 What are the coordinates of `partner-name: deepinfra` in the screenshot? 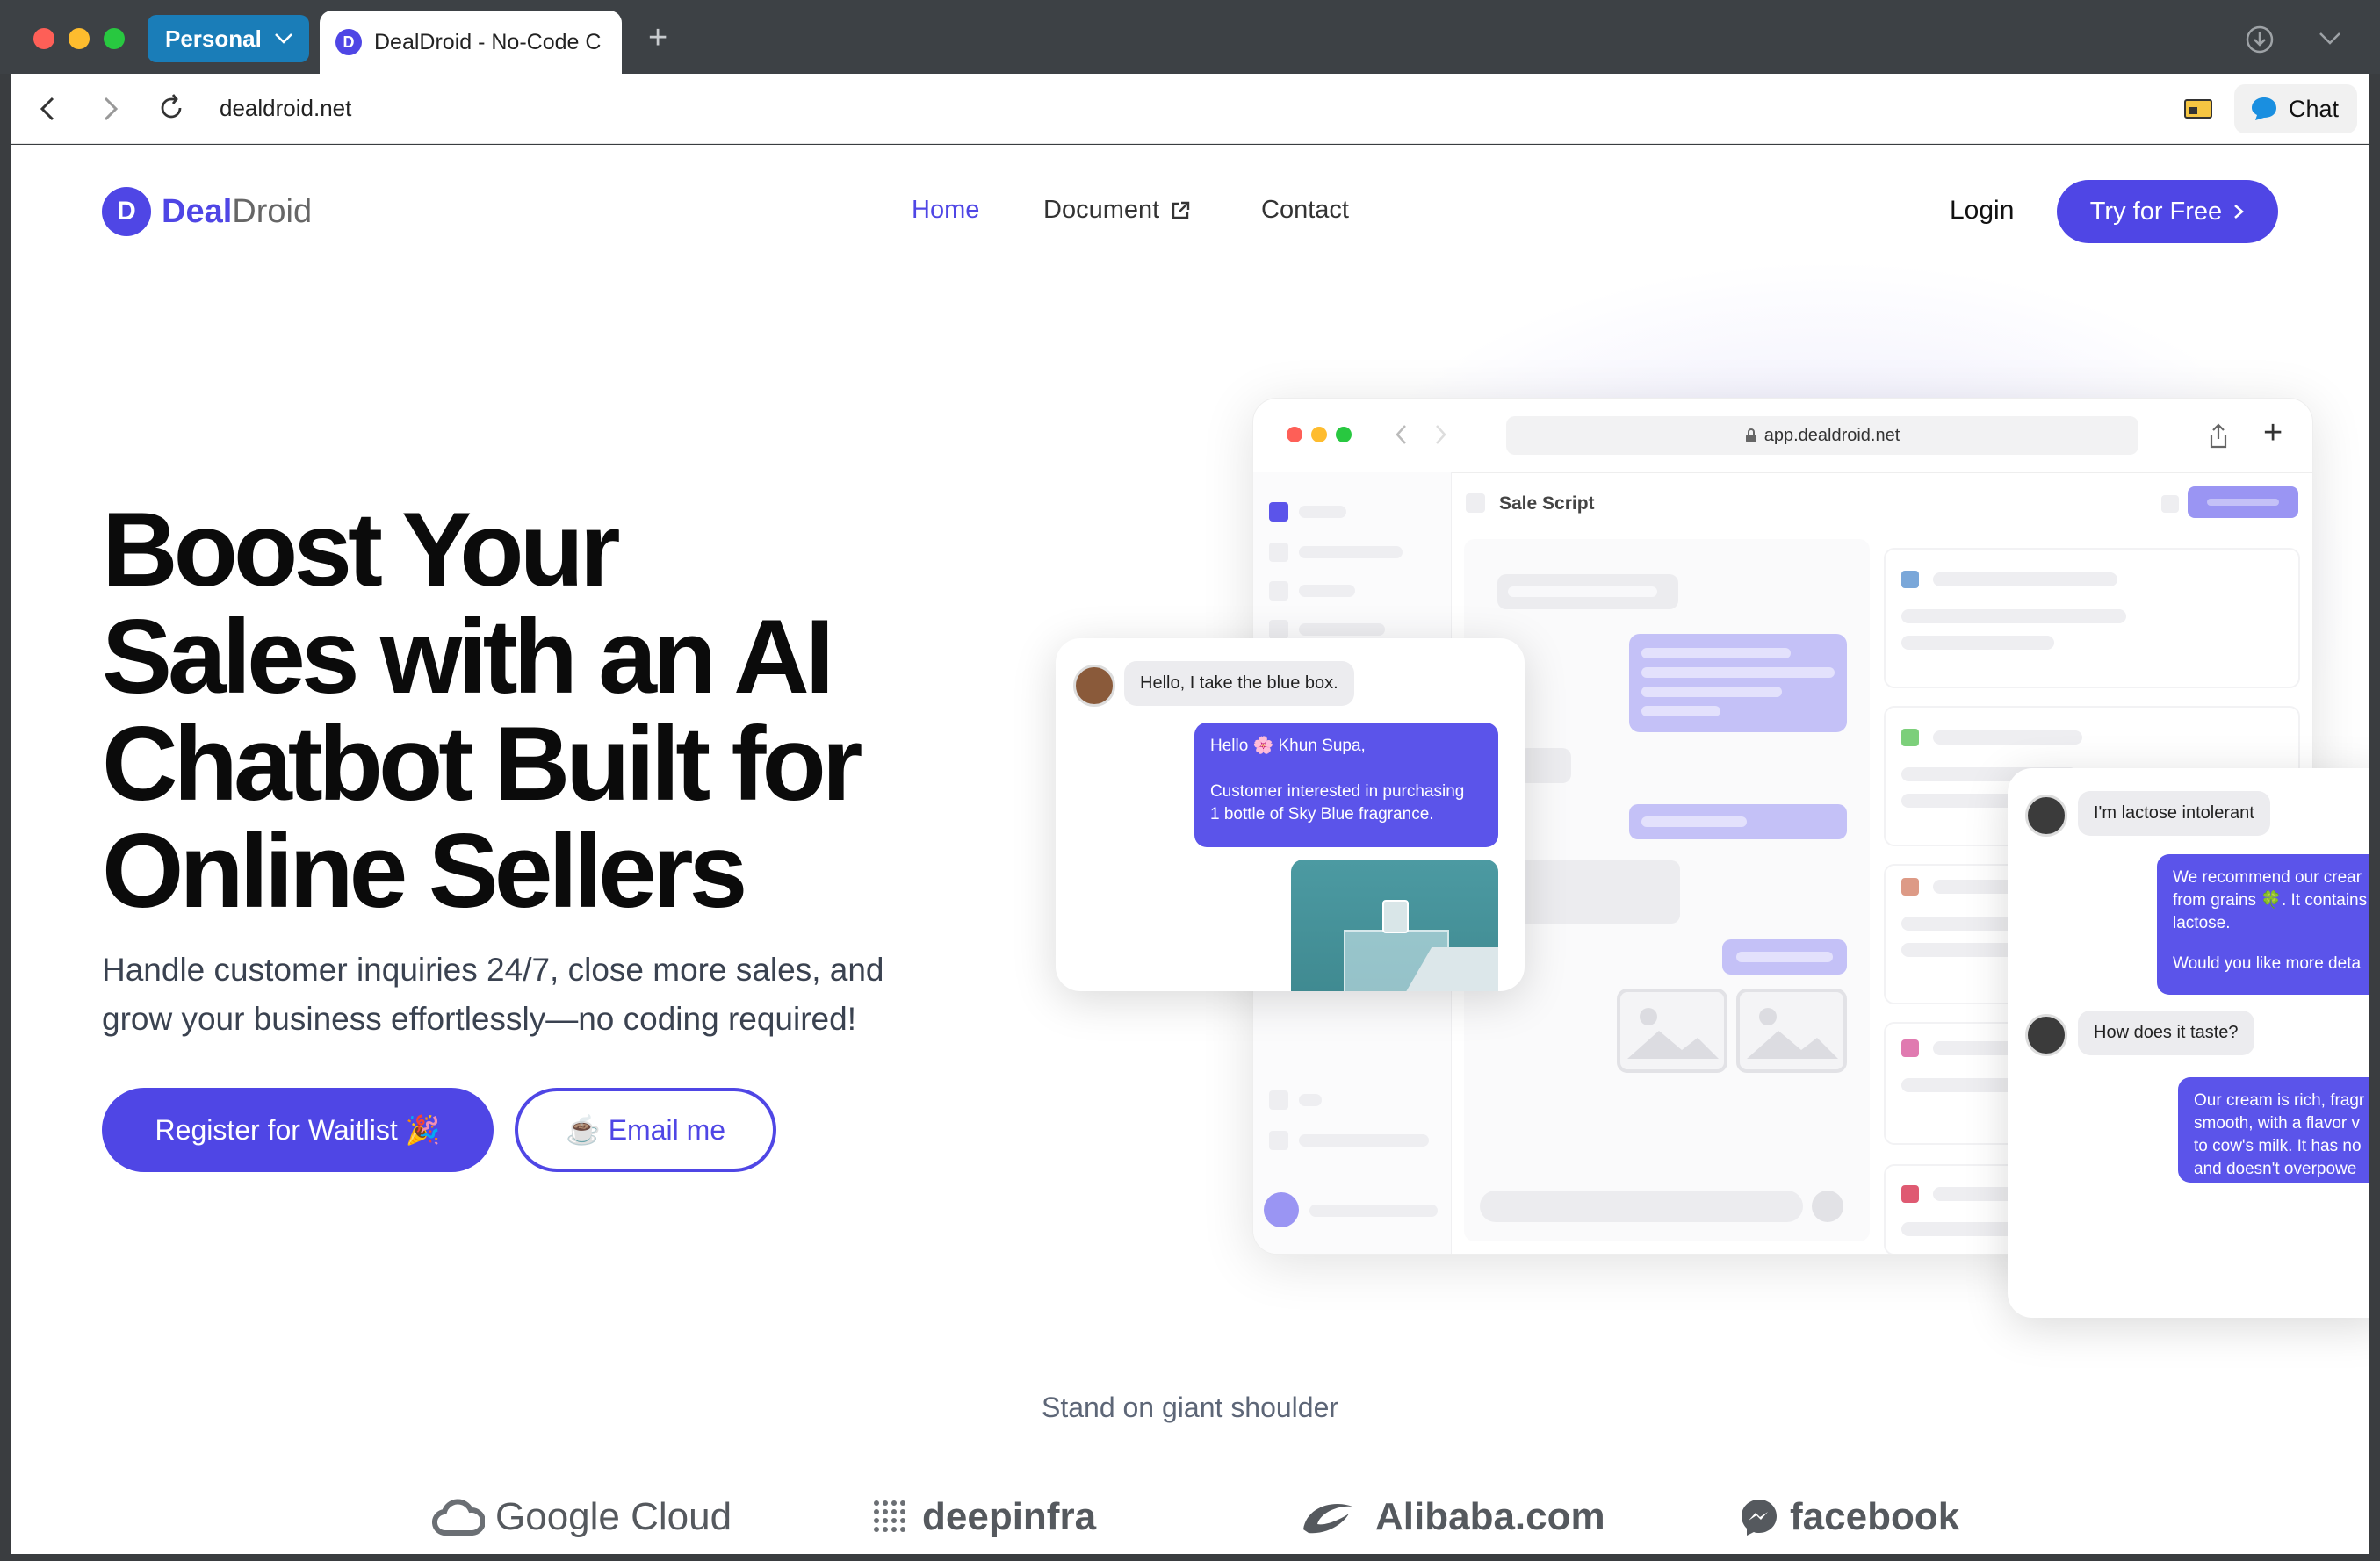 It's located at (1009, 1516).